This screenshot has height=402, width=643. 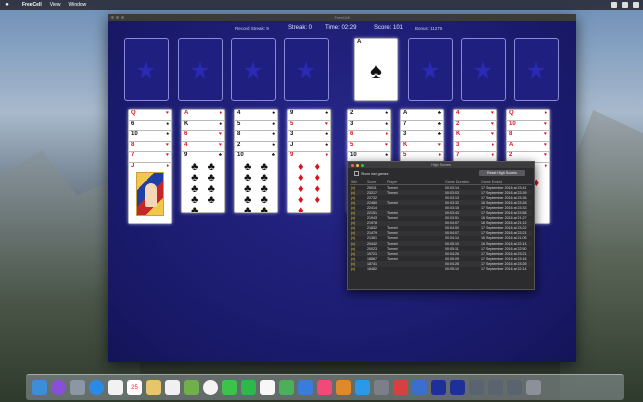 I want to click on card-rank: 7, so click(x=458, y=155).